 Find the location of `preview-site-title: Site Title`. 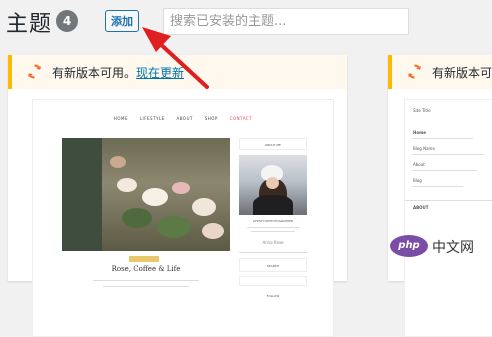

preview-site-title: Site Title is located at coordinates (422, 110).